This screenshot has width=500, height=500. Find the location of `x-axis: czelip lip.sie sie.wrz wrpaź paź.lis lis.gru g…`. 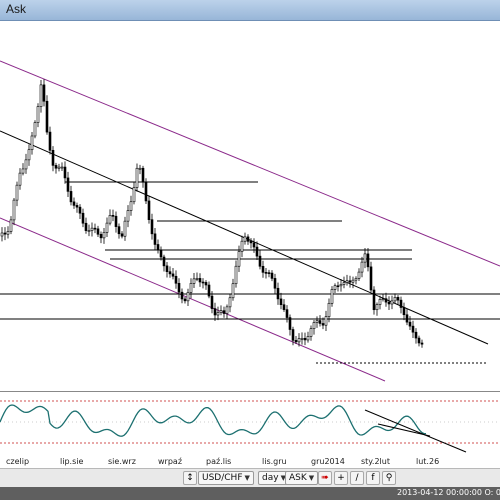

x-axis: czelip lip.sie sie.wrz wrpaź paź.lis lis.gru g… is located at coordinates (250, 462).